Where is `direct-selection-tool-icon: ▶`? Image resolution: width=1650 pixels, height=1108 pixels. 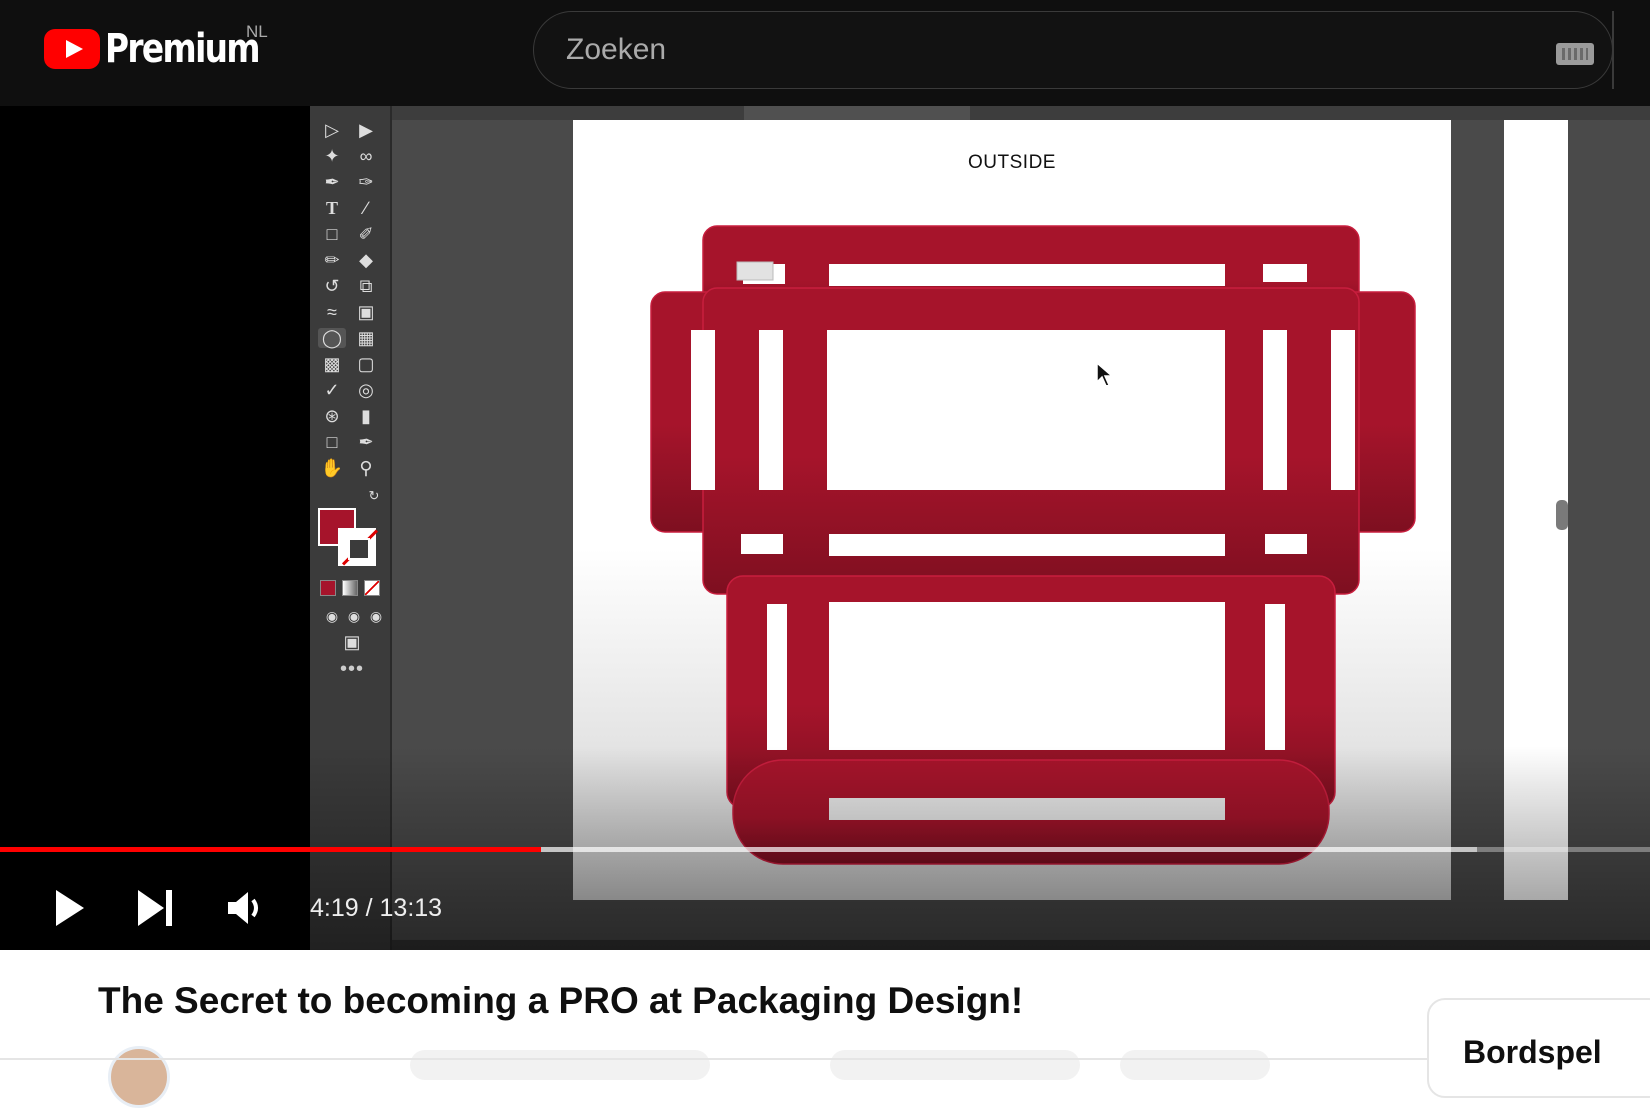
direct-selection-tool-icon: ▶ is located at coordinates (366, 130).